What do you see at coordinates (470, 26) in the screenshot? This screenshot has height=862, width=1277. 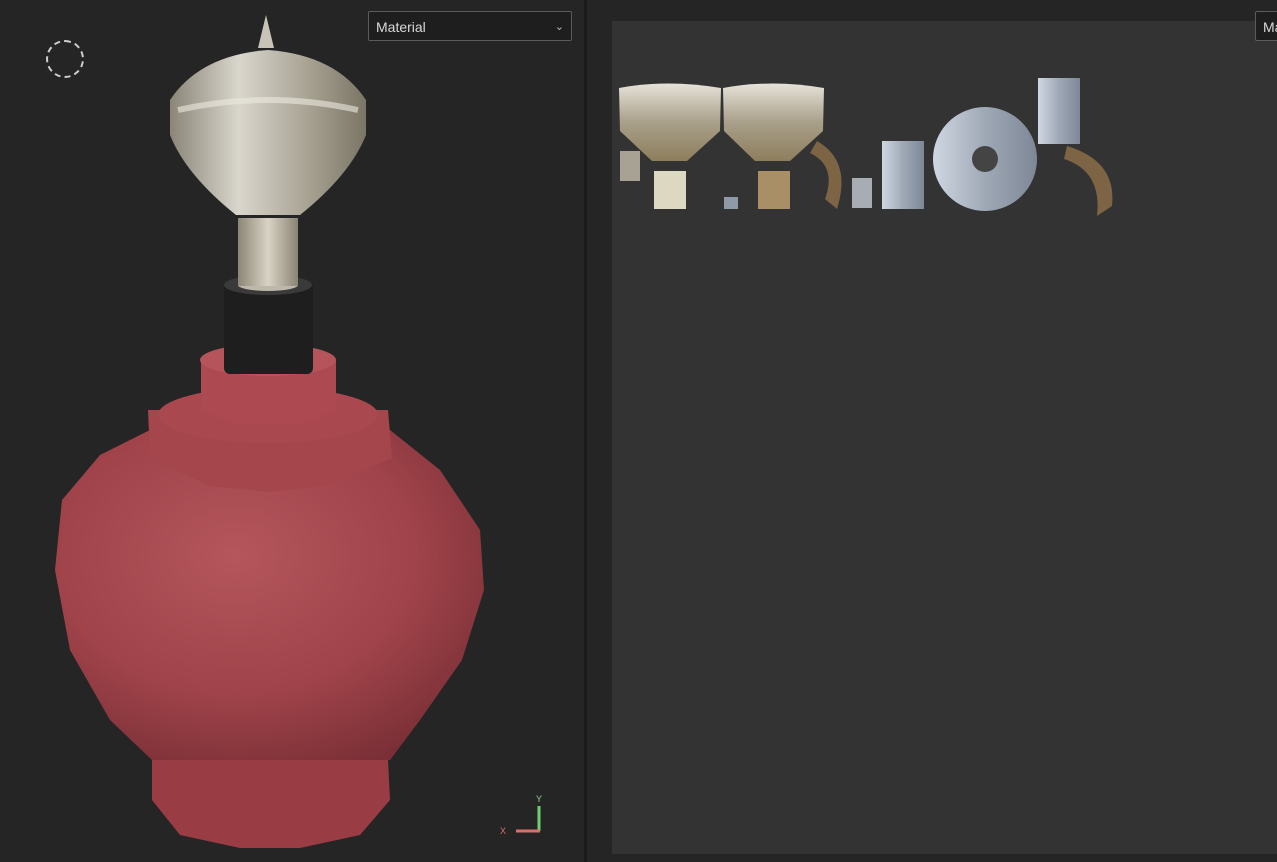 I see `shading-mode-dropdown-3d: Material ⌄` at bounding box center [470, 26].